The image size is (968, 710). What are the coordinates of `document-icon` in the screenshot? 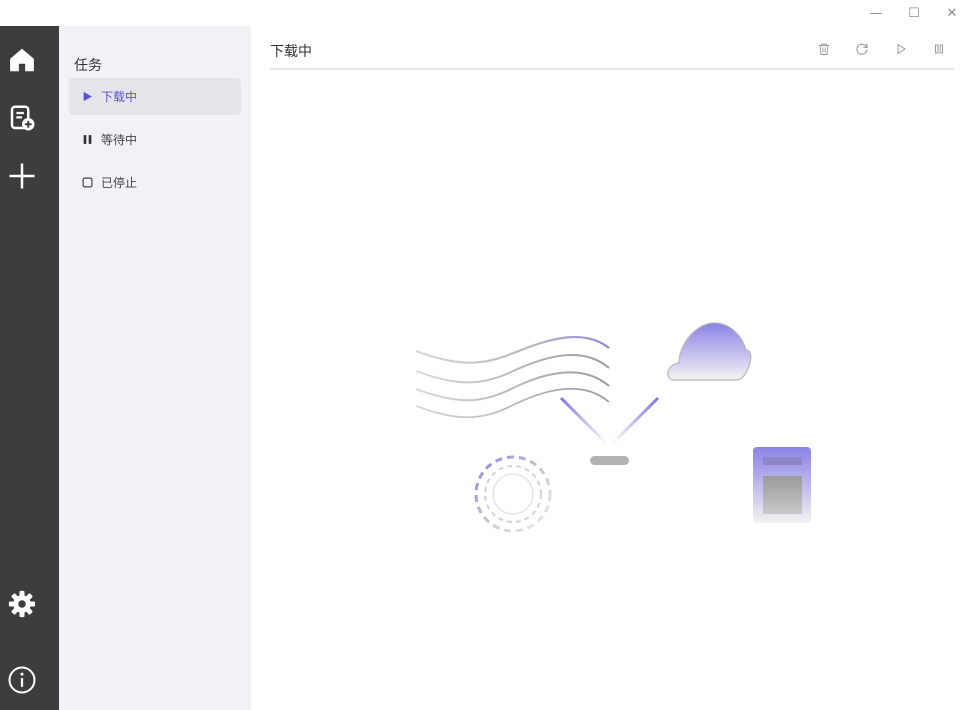 It's located at (782, 485).